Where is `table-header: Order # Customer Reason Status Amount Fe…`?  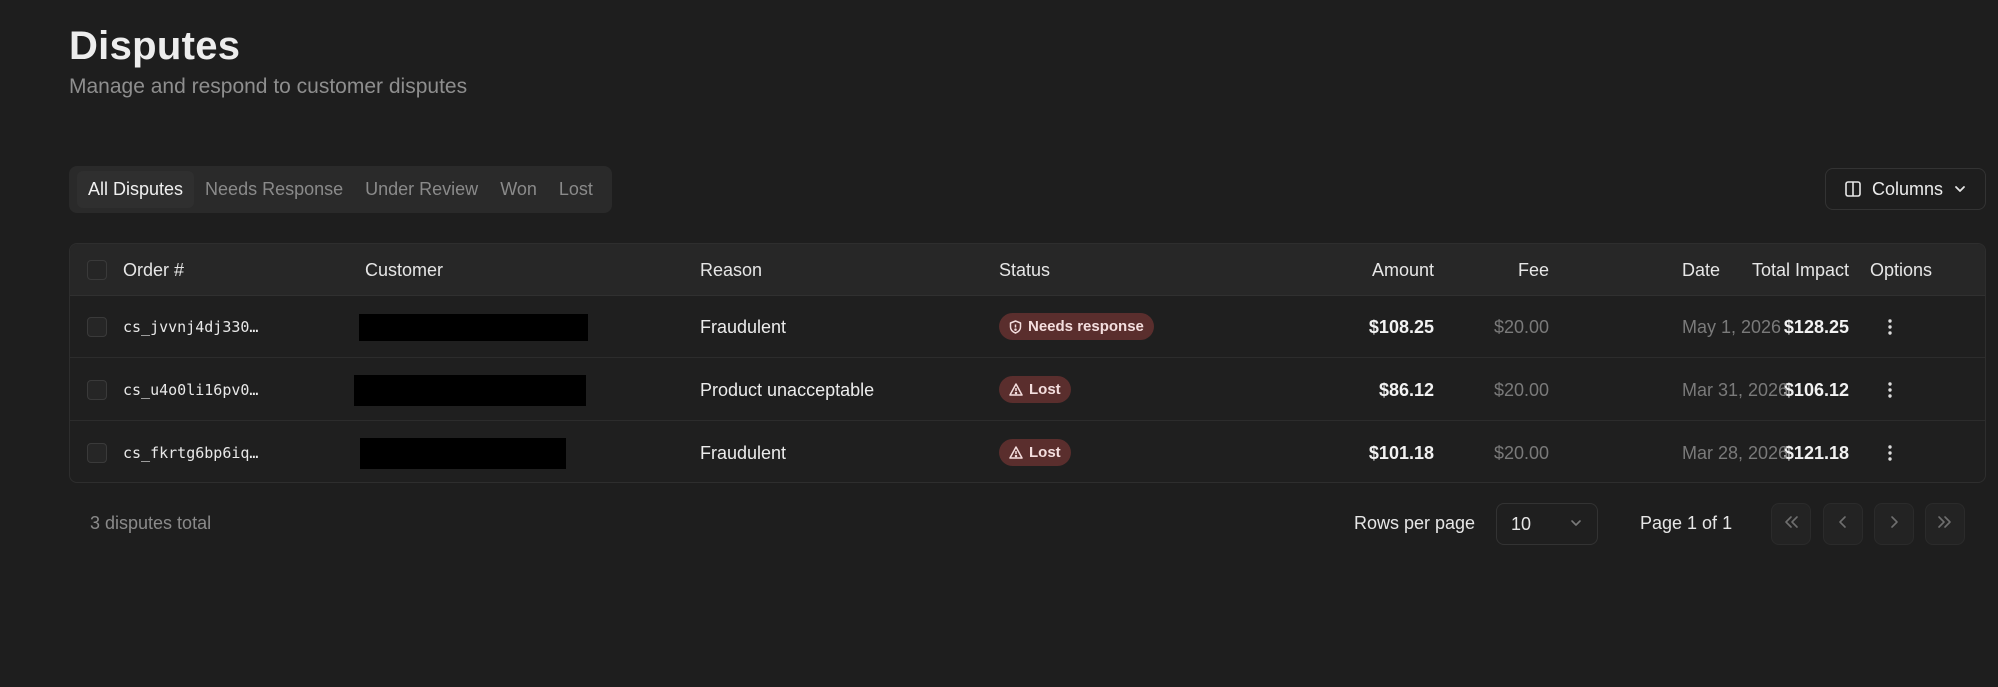 table-header: Order # Customer Reason Status Amount Fe… is located at coordinates (1027, 270).